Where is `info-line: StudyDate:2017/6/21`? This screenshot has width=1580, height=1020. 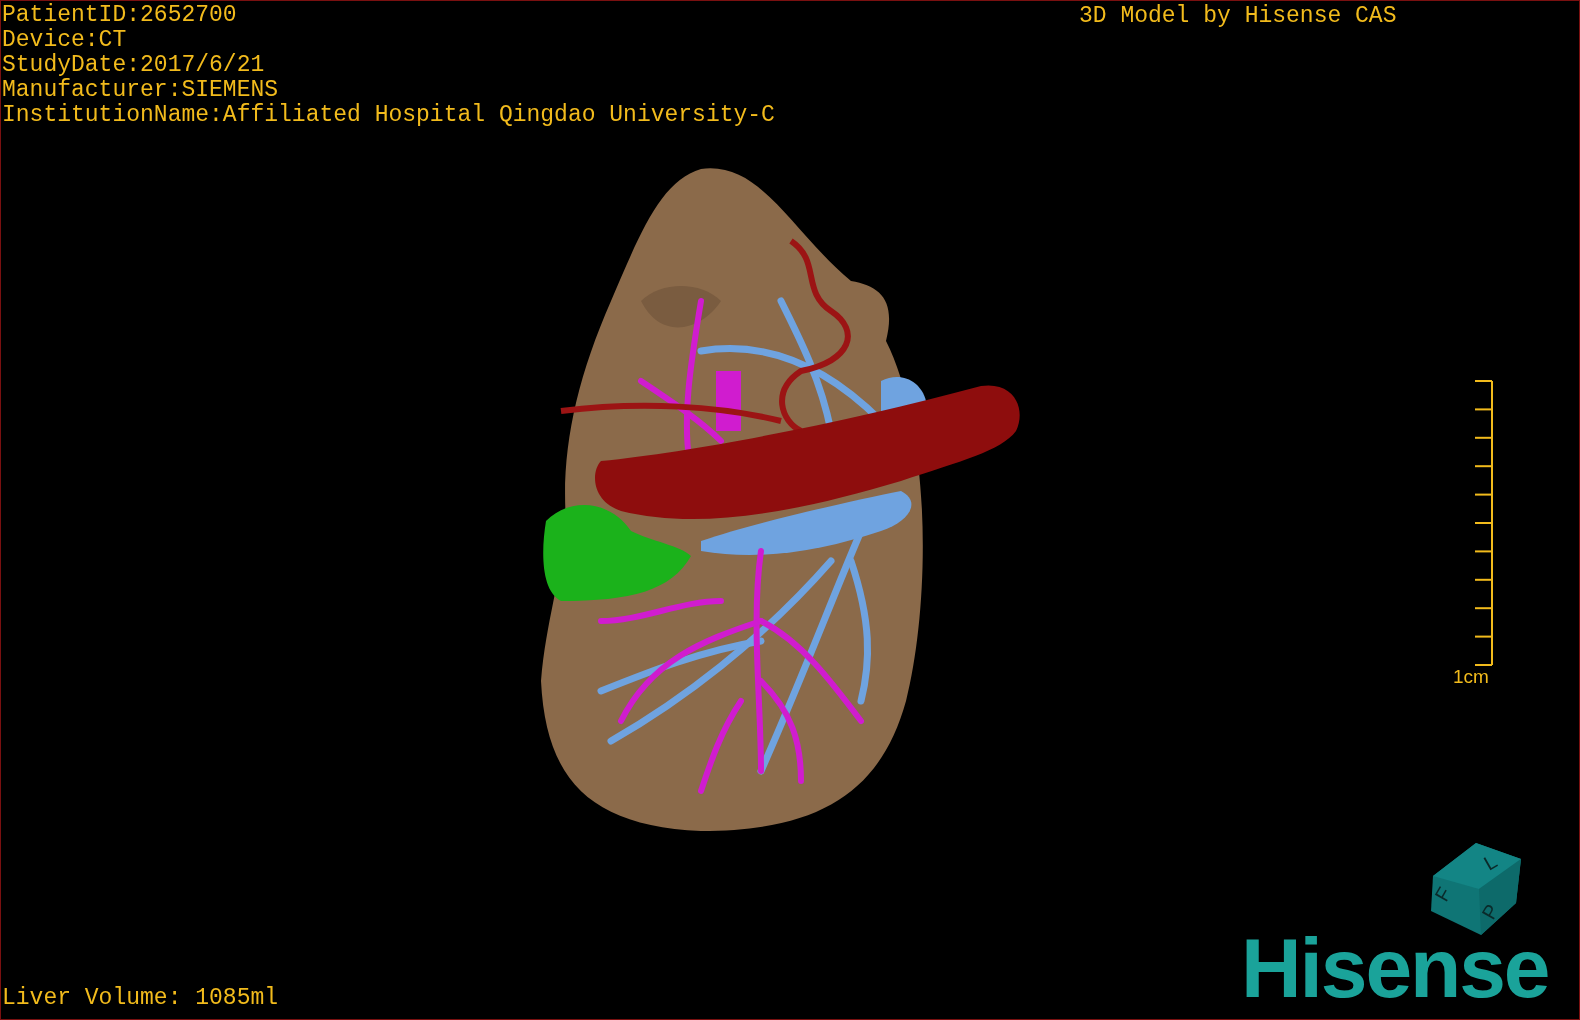
info-line: StudyDate:2017/6/21 is located at coordinates (134, 65).